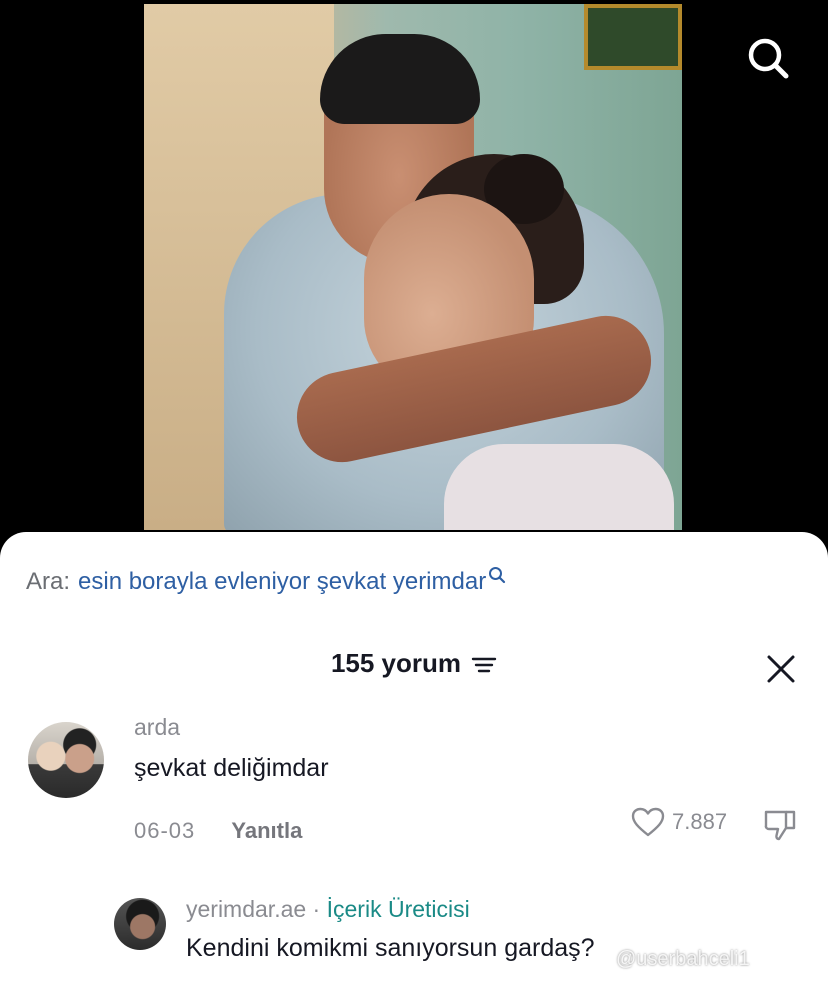  What do you see at coordinates (231, 768) in the screenshot?
I see `comment-text: şevkat deliğimdar` at bounding box center [231, 768].